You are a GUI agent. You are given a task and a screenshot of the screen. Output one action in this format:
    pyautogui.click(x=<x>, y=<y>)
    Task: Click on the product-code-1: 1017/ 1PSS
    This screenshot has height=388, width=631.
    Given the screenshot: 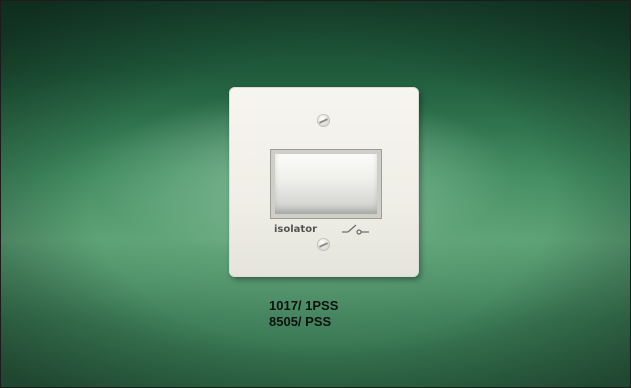 What is the action you would take?
    pyautogui.click(x=304, y=305)
    